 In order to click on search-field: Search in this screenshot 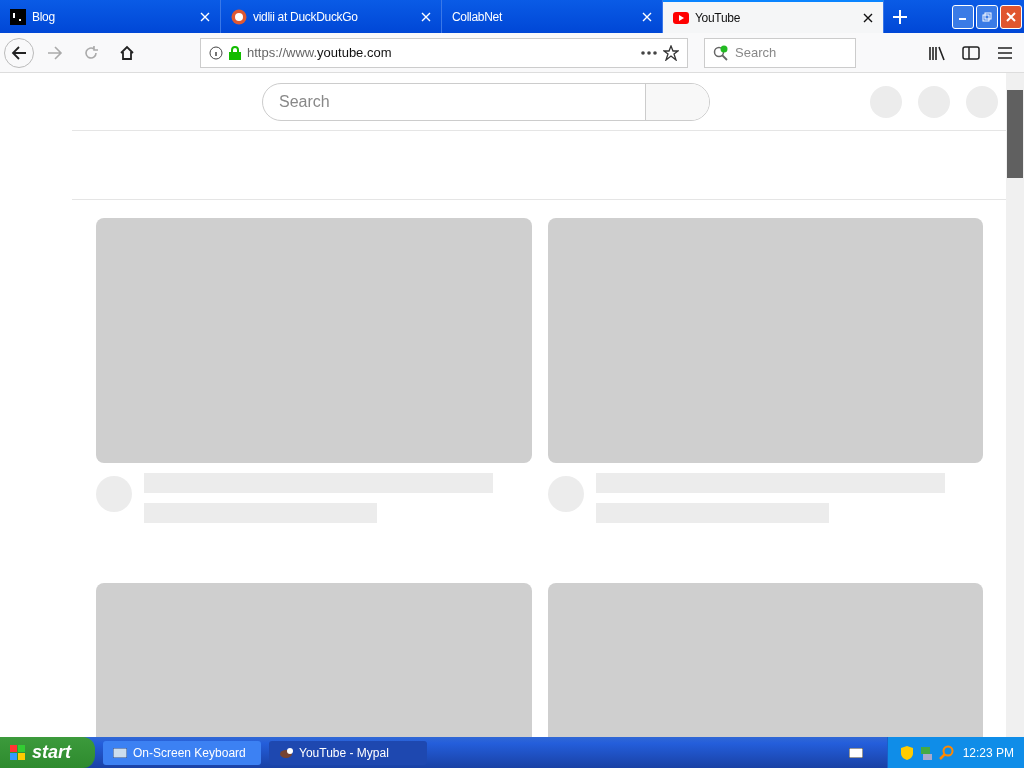, I will do `click(780, 52)`.